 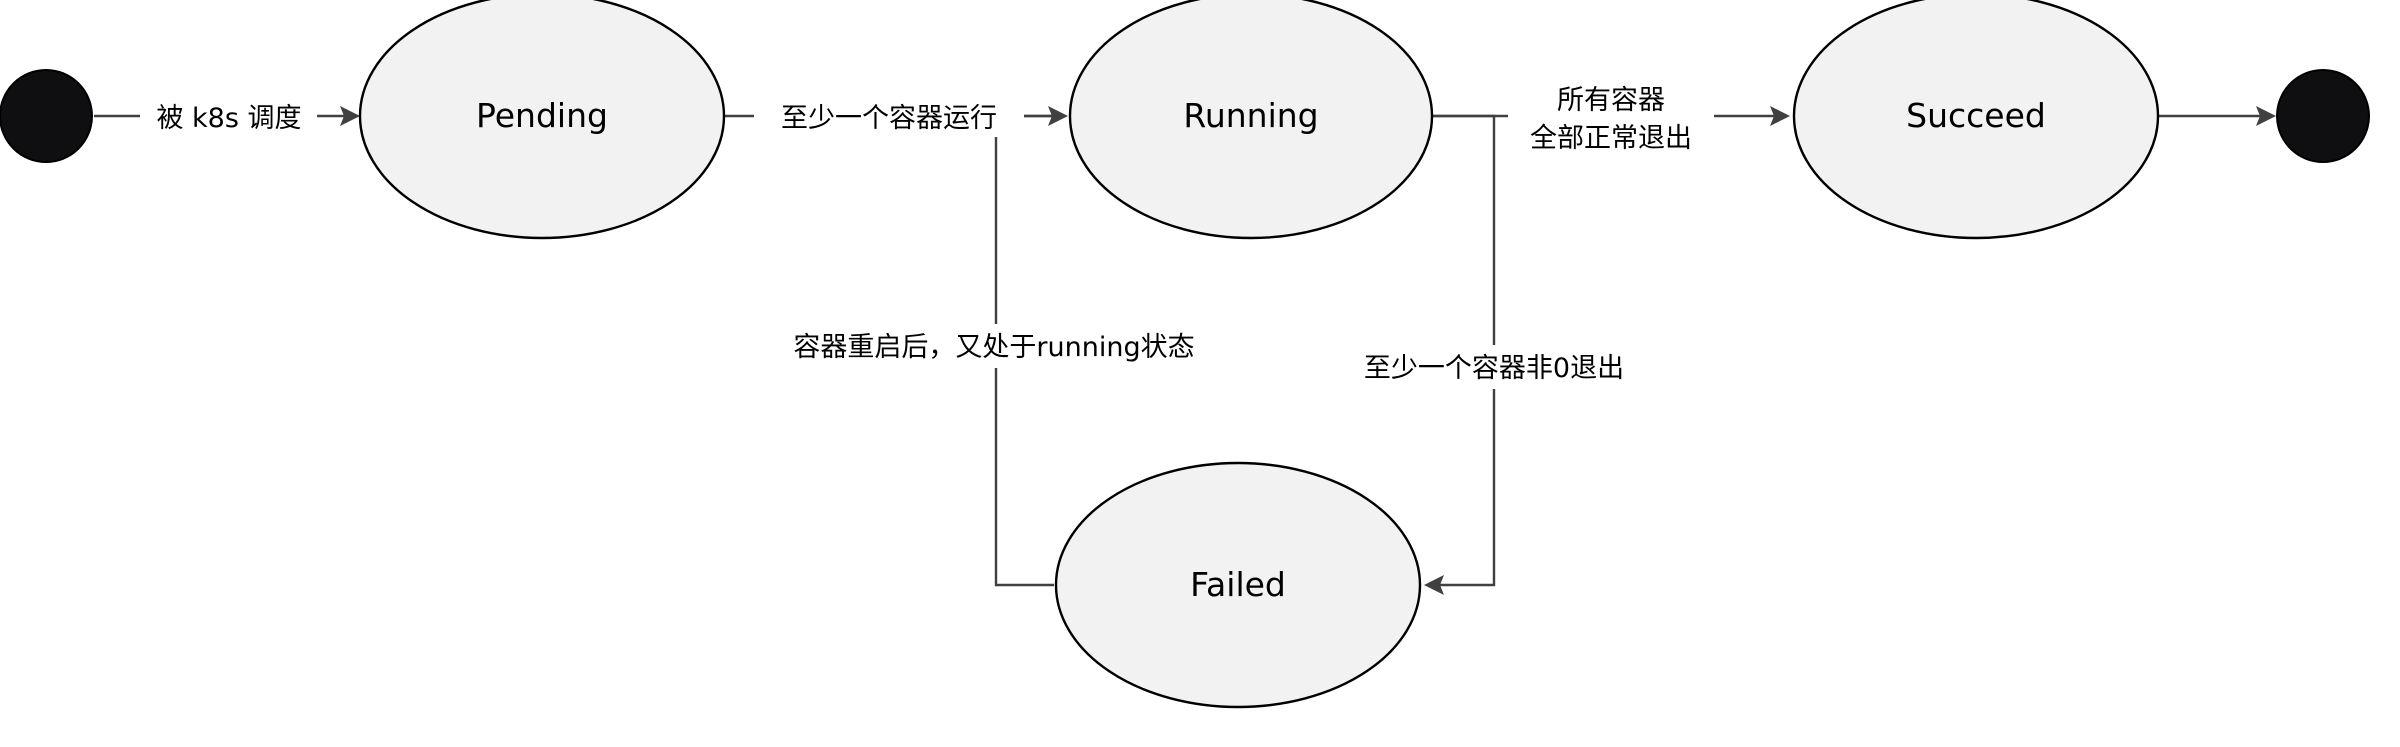 What do you see at coordinates (542, 115) in the screenshot?
I see `state-pending-label: Pending` at bounding box center [542, 115].